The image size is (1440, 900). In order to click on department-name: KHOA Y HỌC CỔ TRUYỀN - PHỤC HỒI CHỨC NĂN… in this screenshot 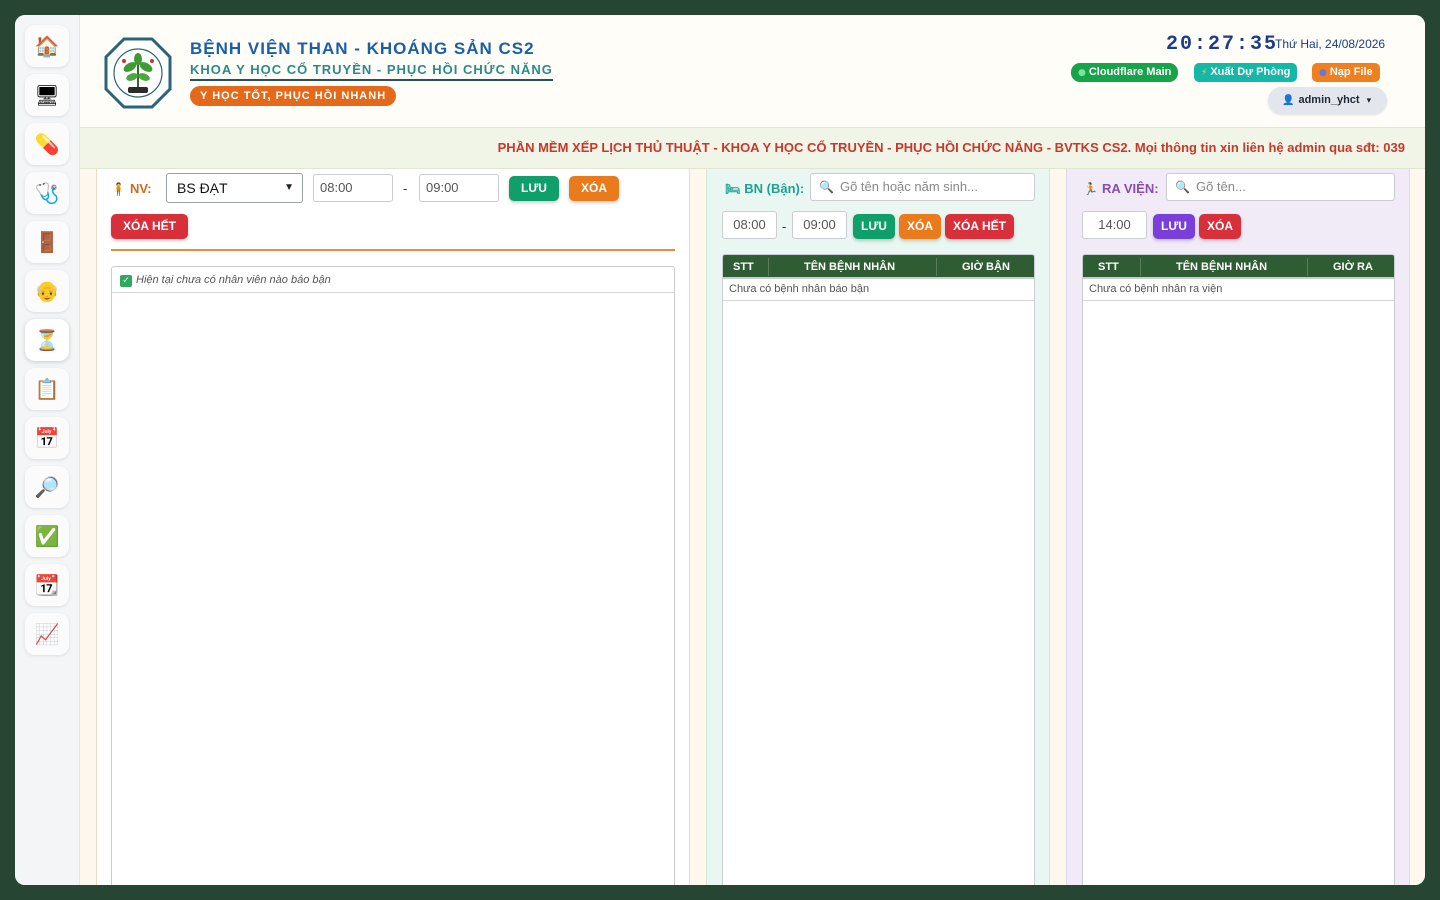, I will do `click(371, 71)`.